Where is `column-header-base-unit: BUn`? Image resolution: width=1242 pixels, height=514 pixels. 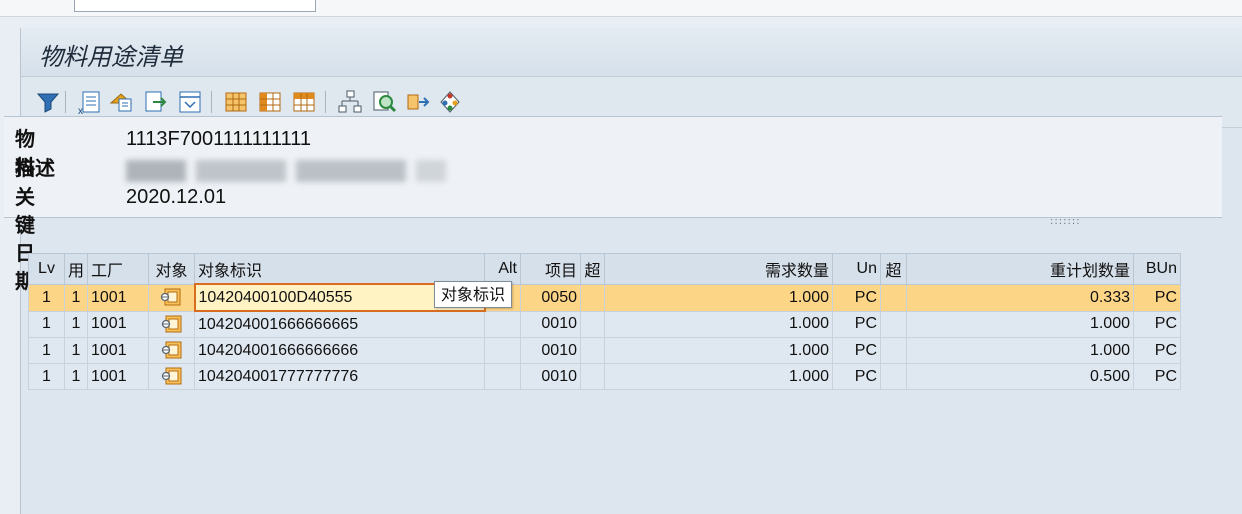
column-header-base-unit: BUn is located at coordinates (1157, 269).